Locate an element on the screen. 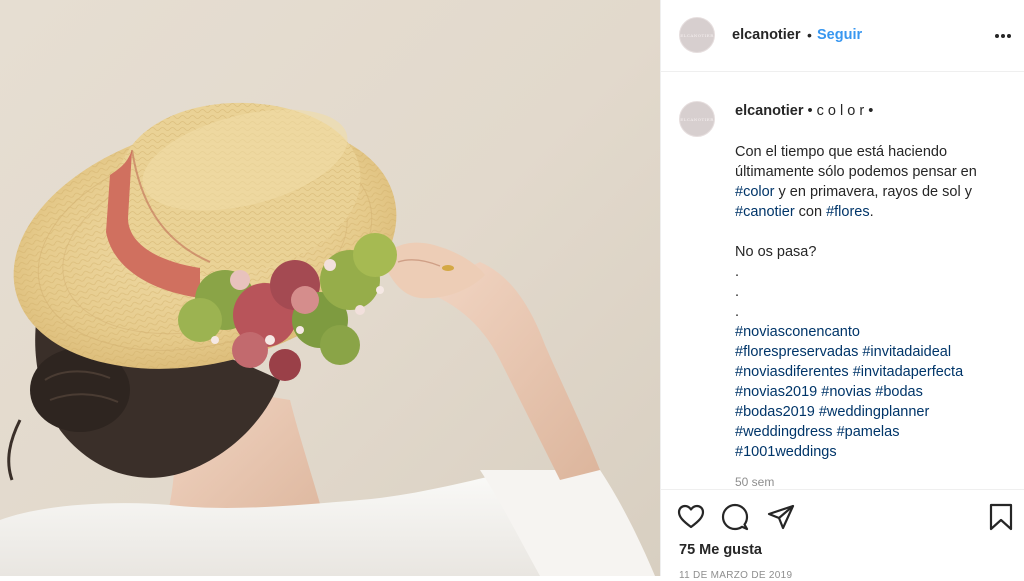  caption-username: elcanotier is located at coordinates (769, 111).